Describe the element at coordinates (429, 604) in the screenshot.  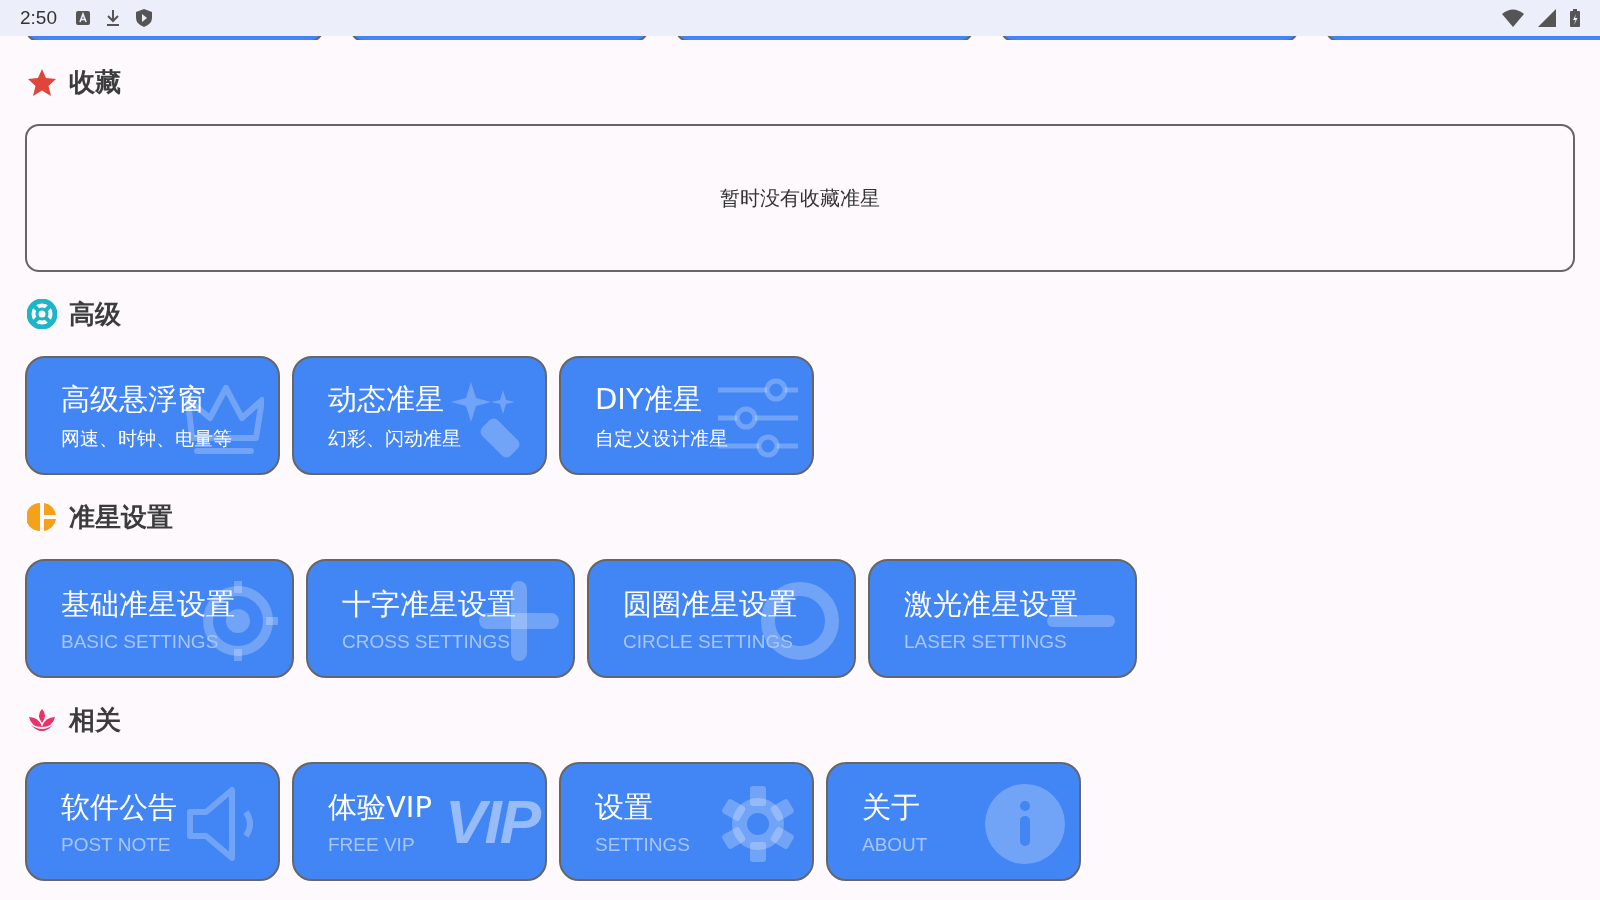
I see `card-title: 十字准星设置` at that location.